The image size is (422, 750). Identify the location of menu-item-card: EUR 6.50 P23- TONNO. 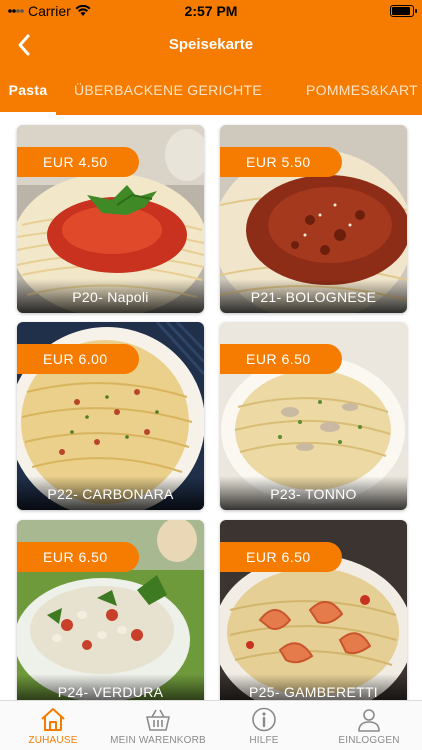
(313, 416).